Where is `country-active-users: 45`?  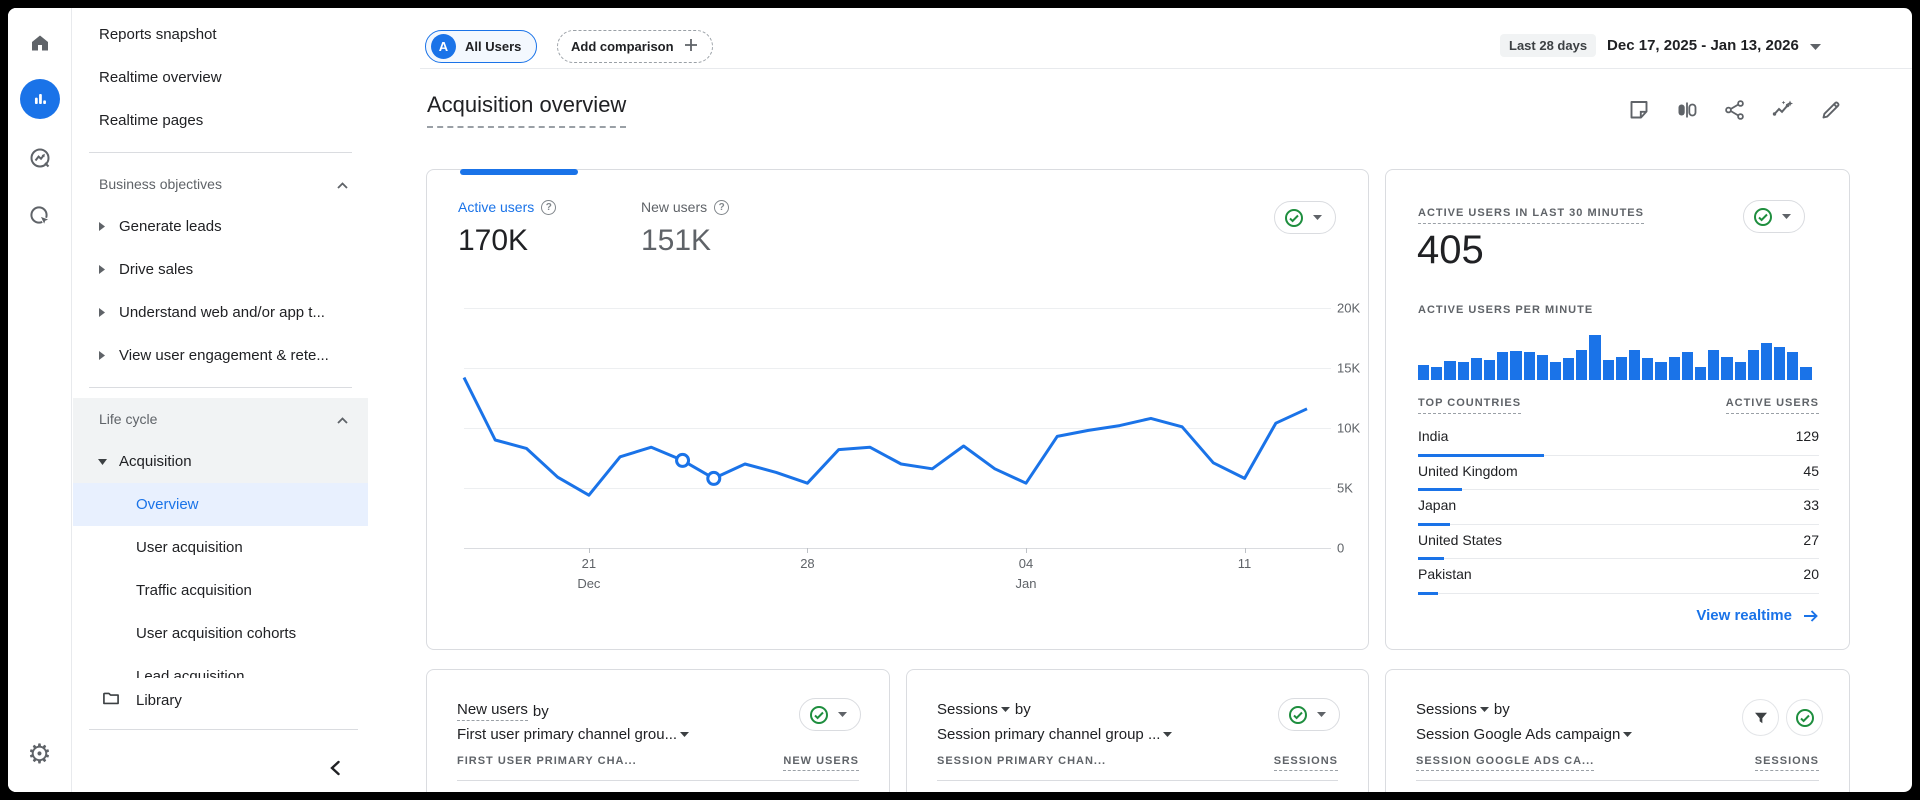 country-active-users: 45 is located at coordinates (1811, 470).